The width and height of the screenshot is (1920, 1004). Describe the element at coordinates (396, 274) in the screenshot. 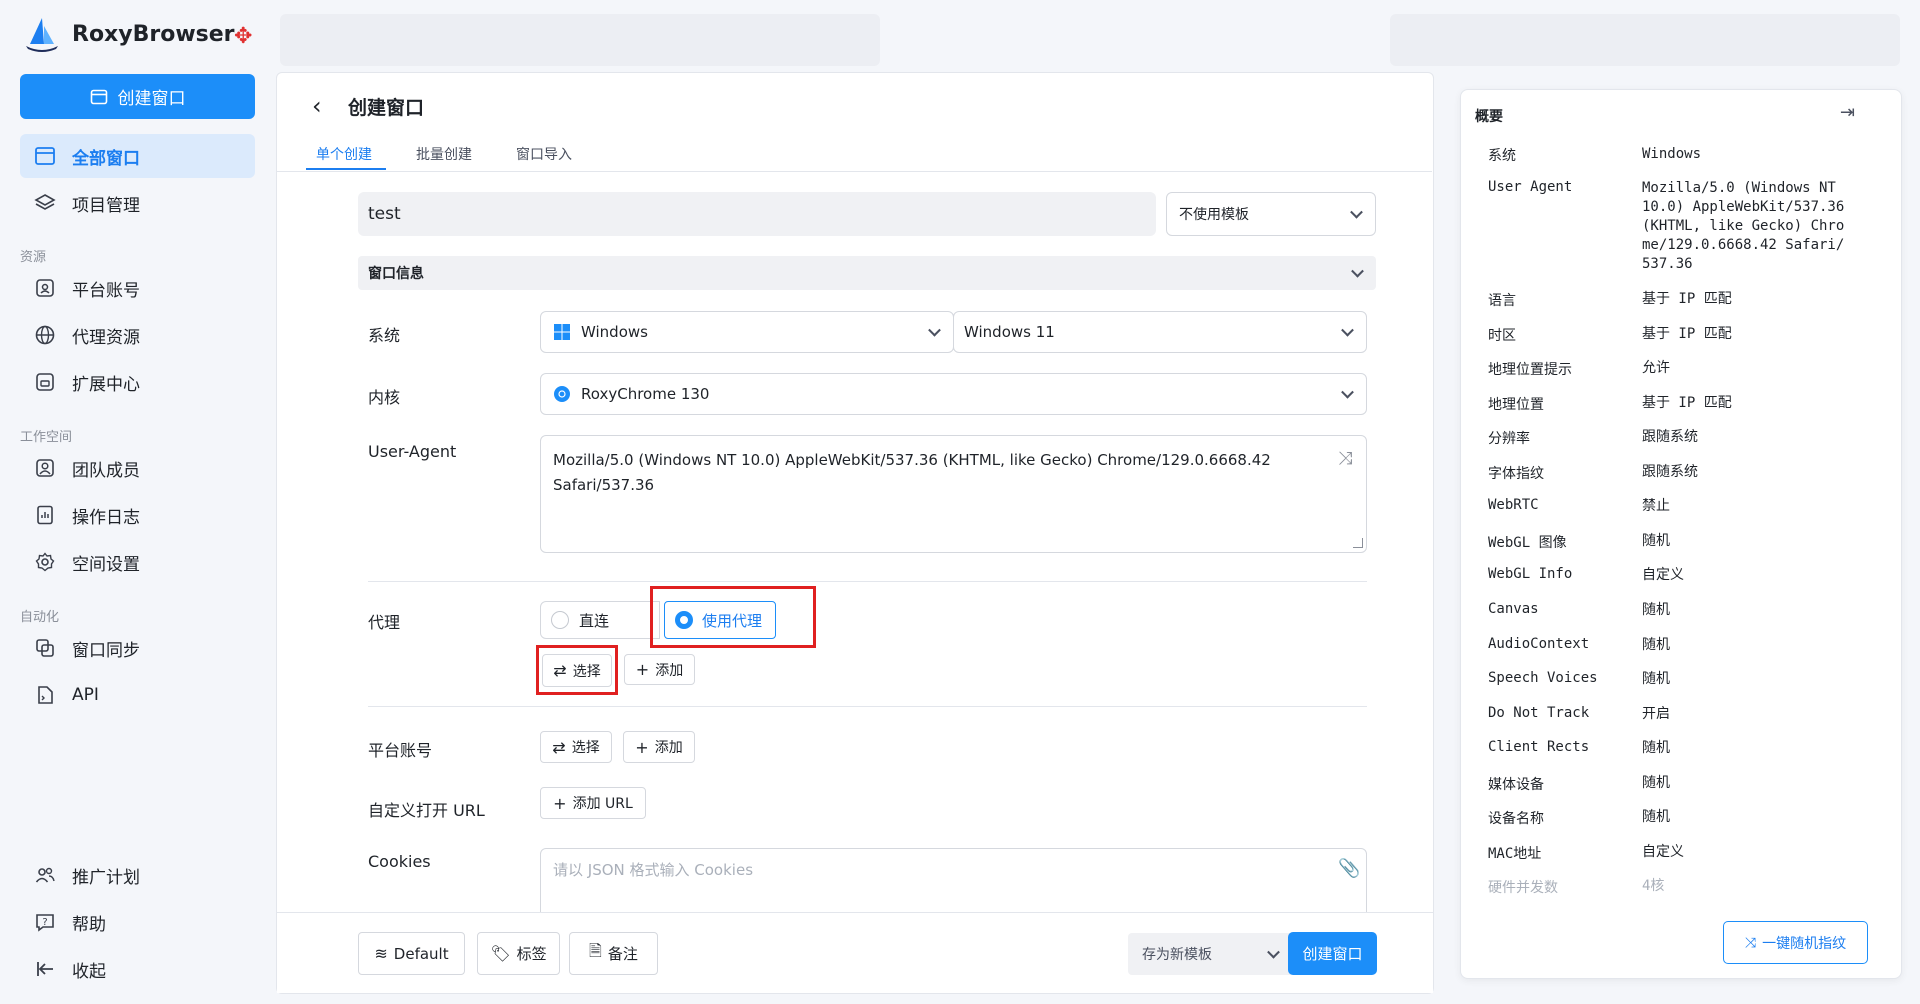

I see `section-title: 窗口信息` at that location.